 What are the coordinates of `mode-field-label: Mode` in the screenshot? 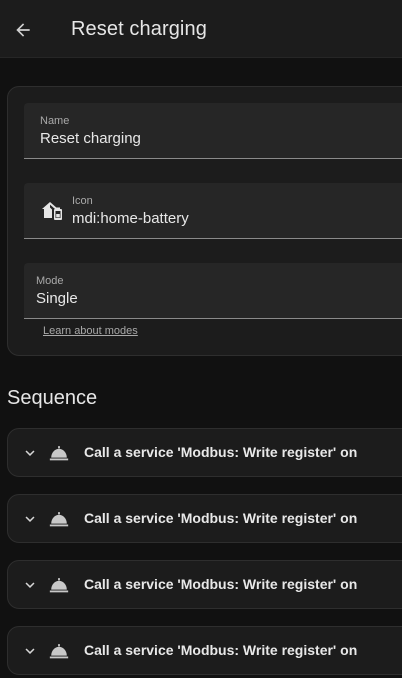 It's located at (50, 281).